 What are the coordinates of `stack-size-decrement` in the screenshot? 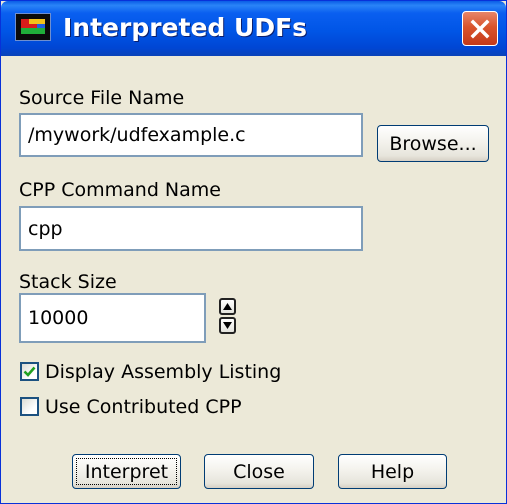 It's located at (227, 325).